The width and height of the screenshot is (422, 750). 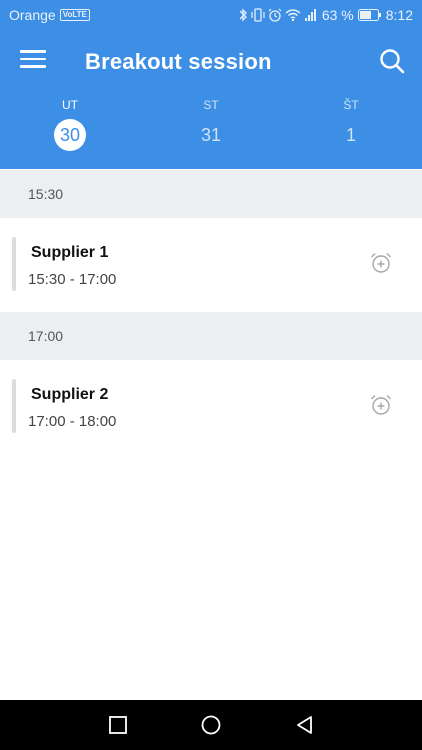 I want to click on status-right: 63 % 8:12, so click(x=325, y=15).